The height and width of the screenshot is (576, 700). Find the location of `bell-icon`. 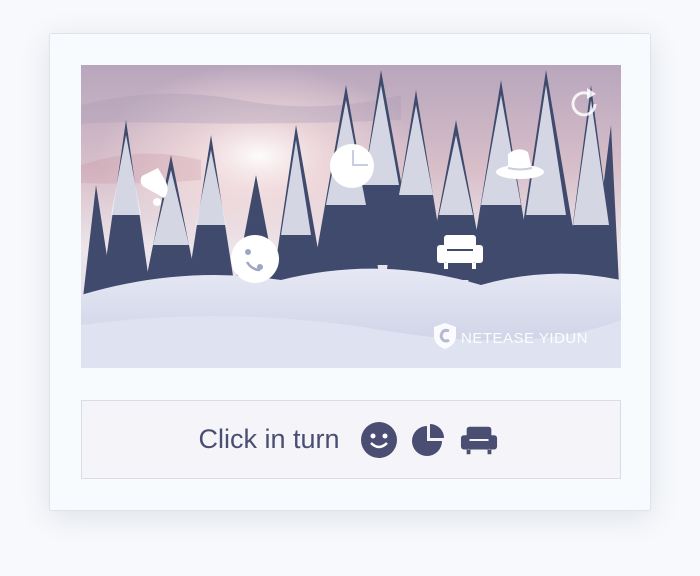

bell-icon is located at coordinates (155, 187).